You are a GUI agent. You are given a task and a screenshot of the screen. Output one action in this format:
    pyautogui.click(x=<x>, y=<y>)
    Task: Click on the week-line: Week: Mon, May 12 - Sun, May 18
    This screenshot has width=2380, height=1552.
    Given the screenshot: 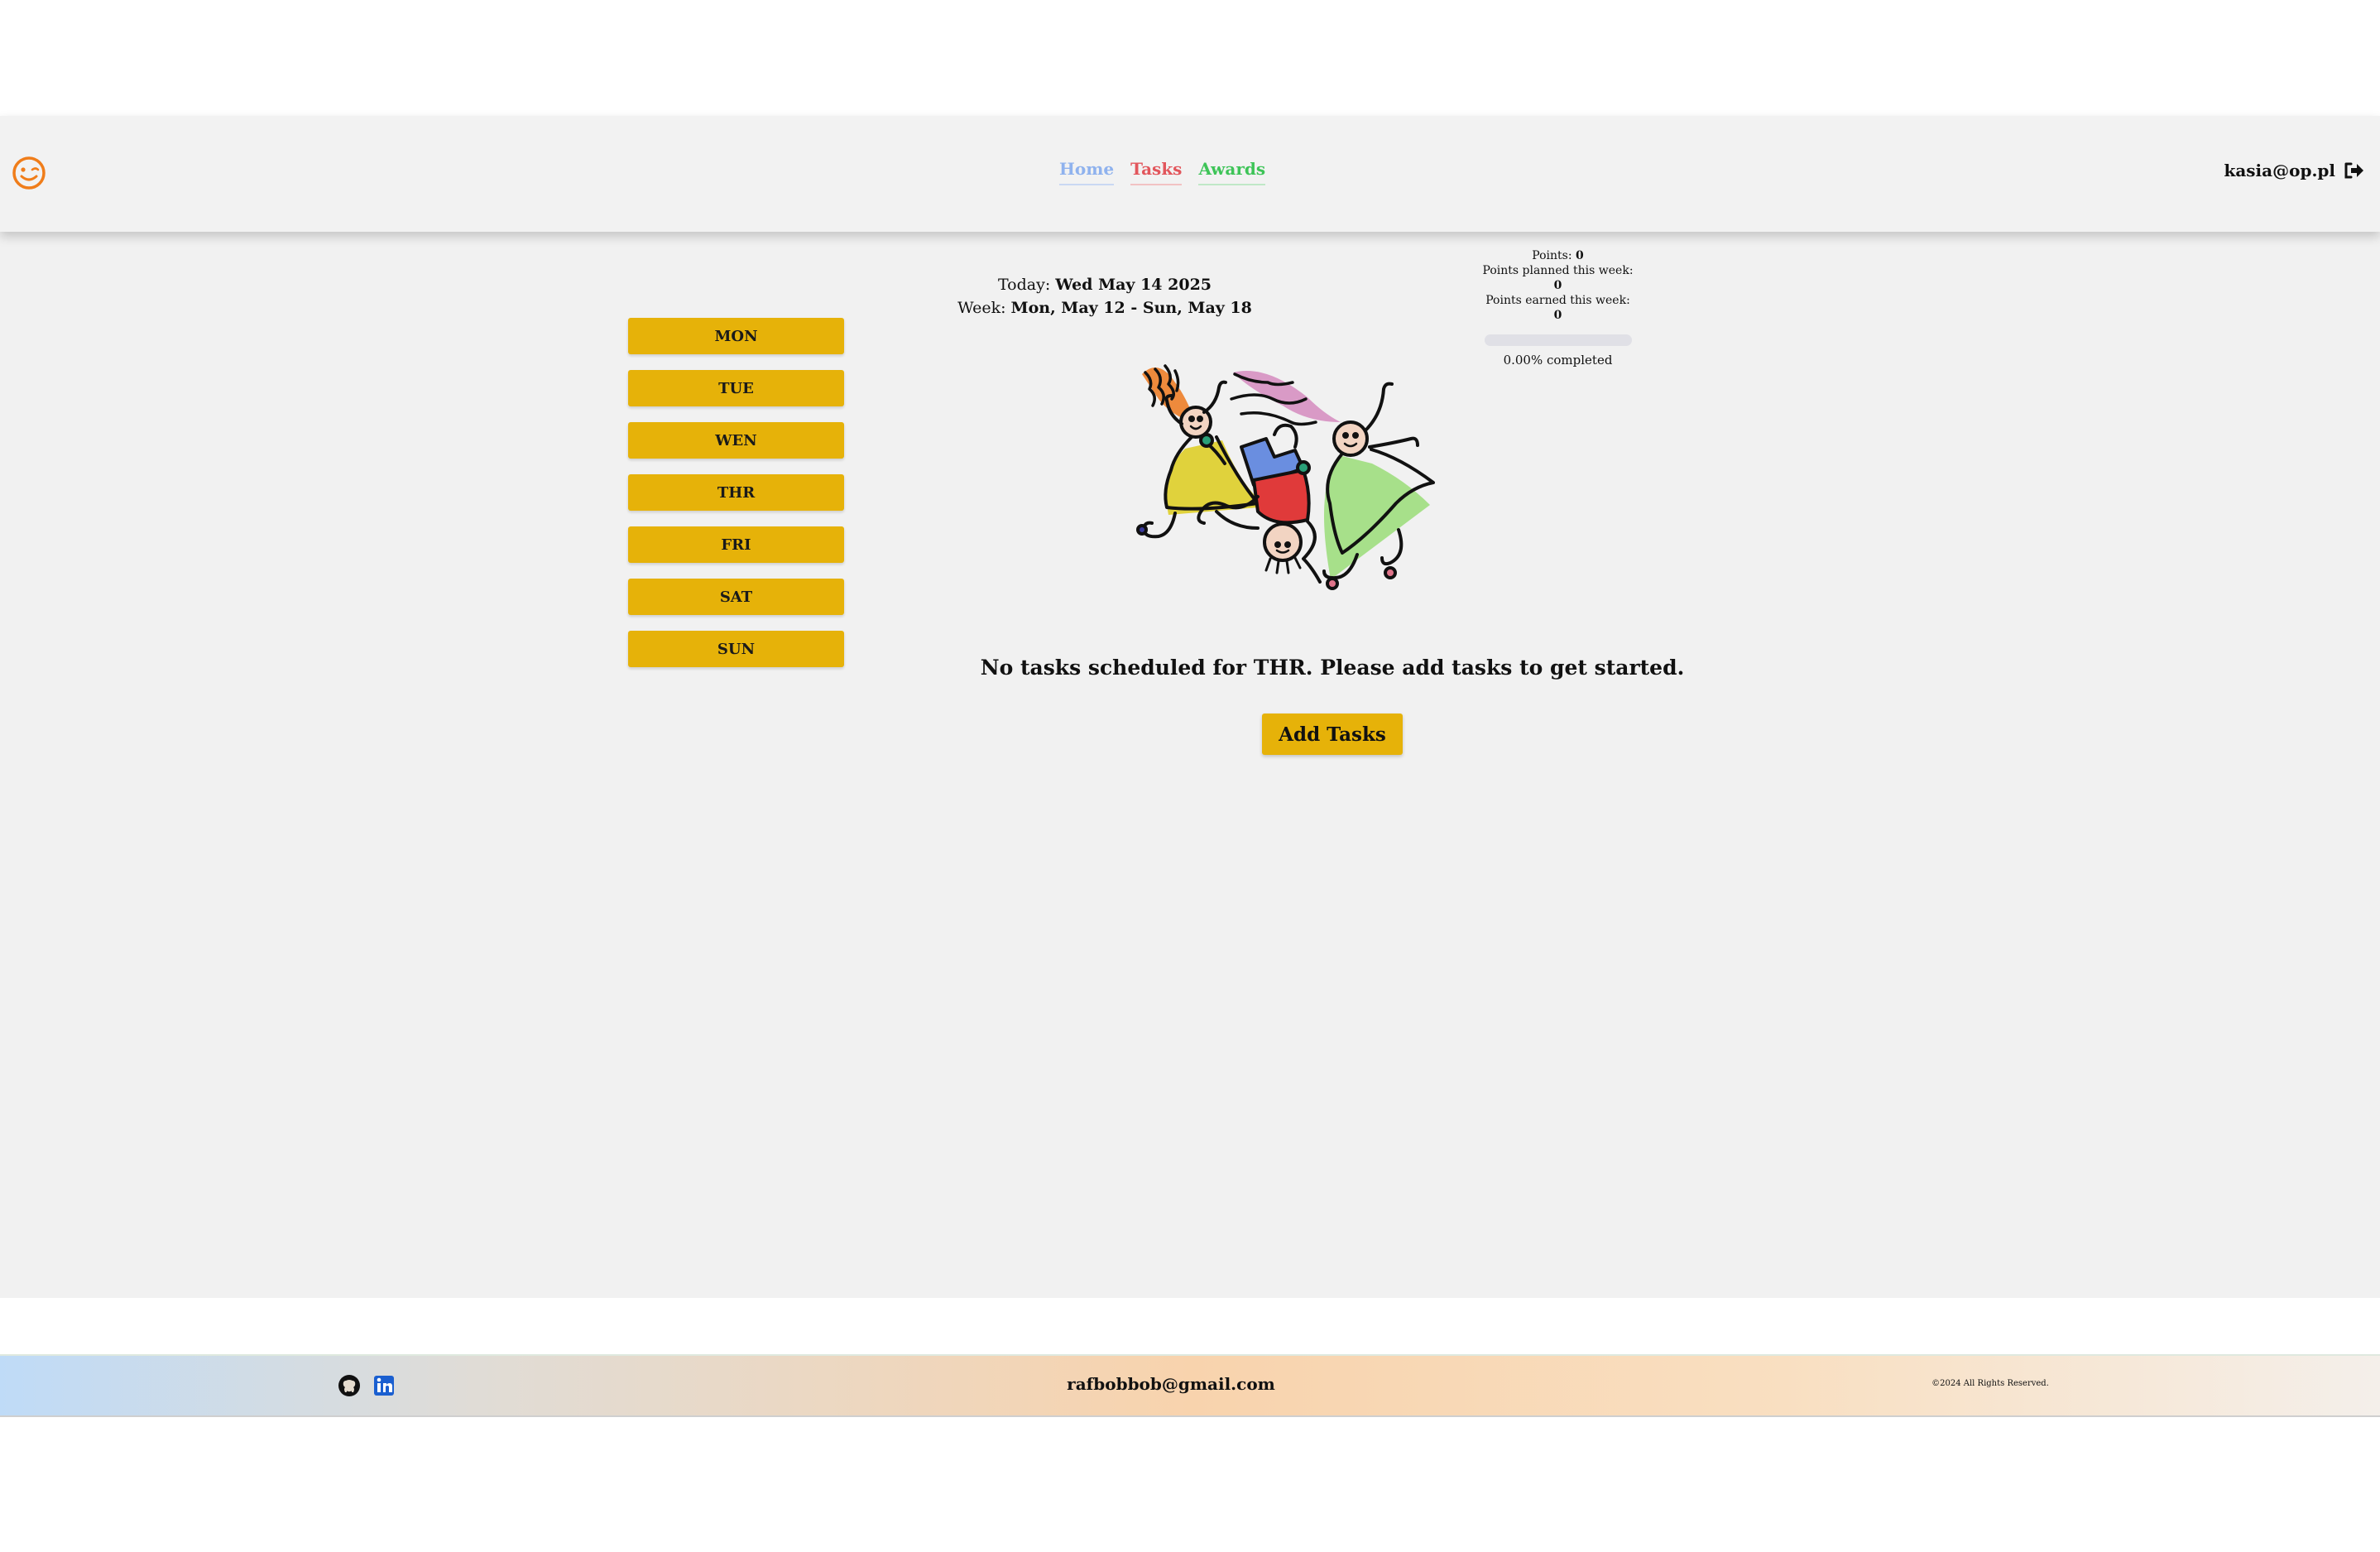 What is the action you would take?
    pyautogui.click(x=1105, y=308)
    